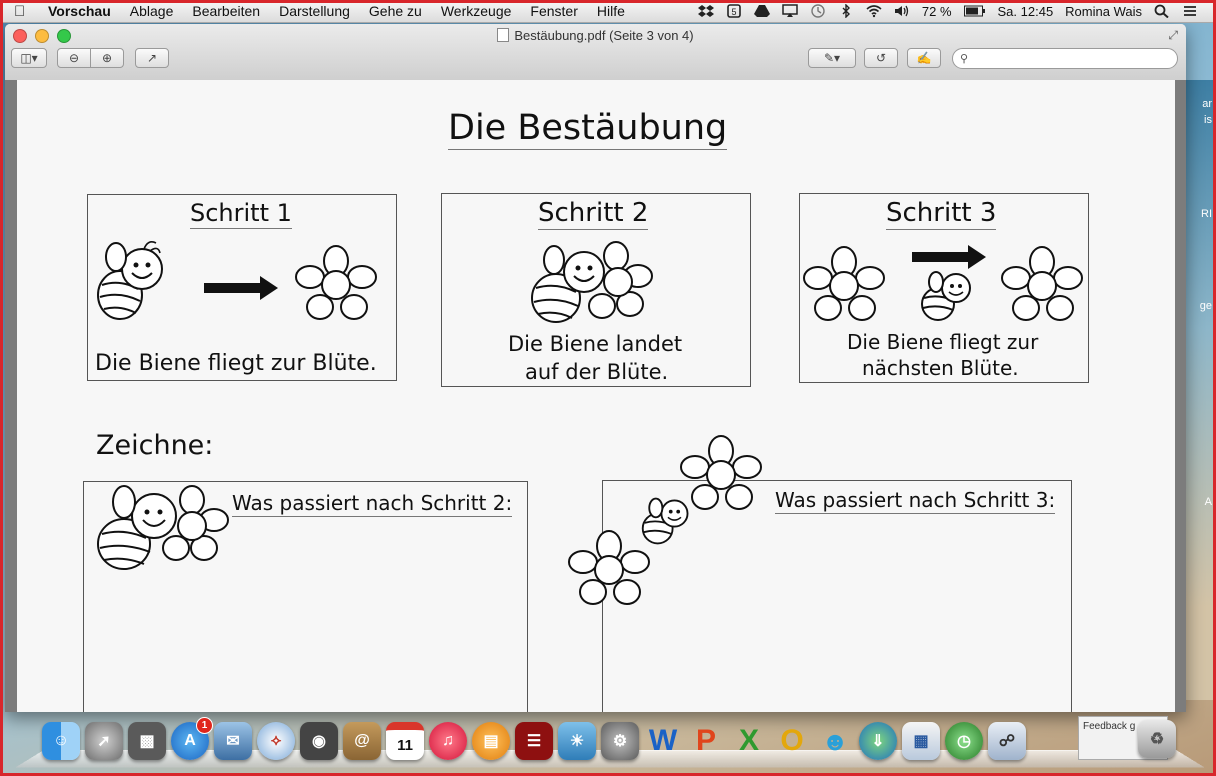  I want to click on menu-user: Romina Wais, so click(1103, 11).